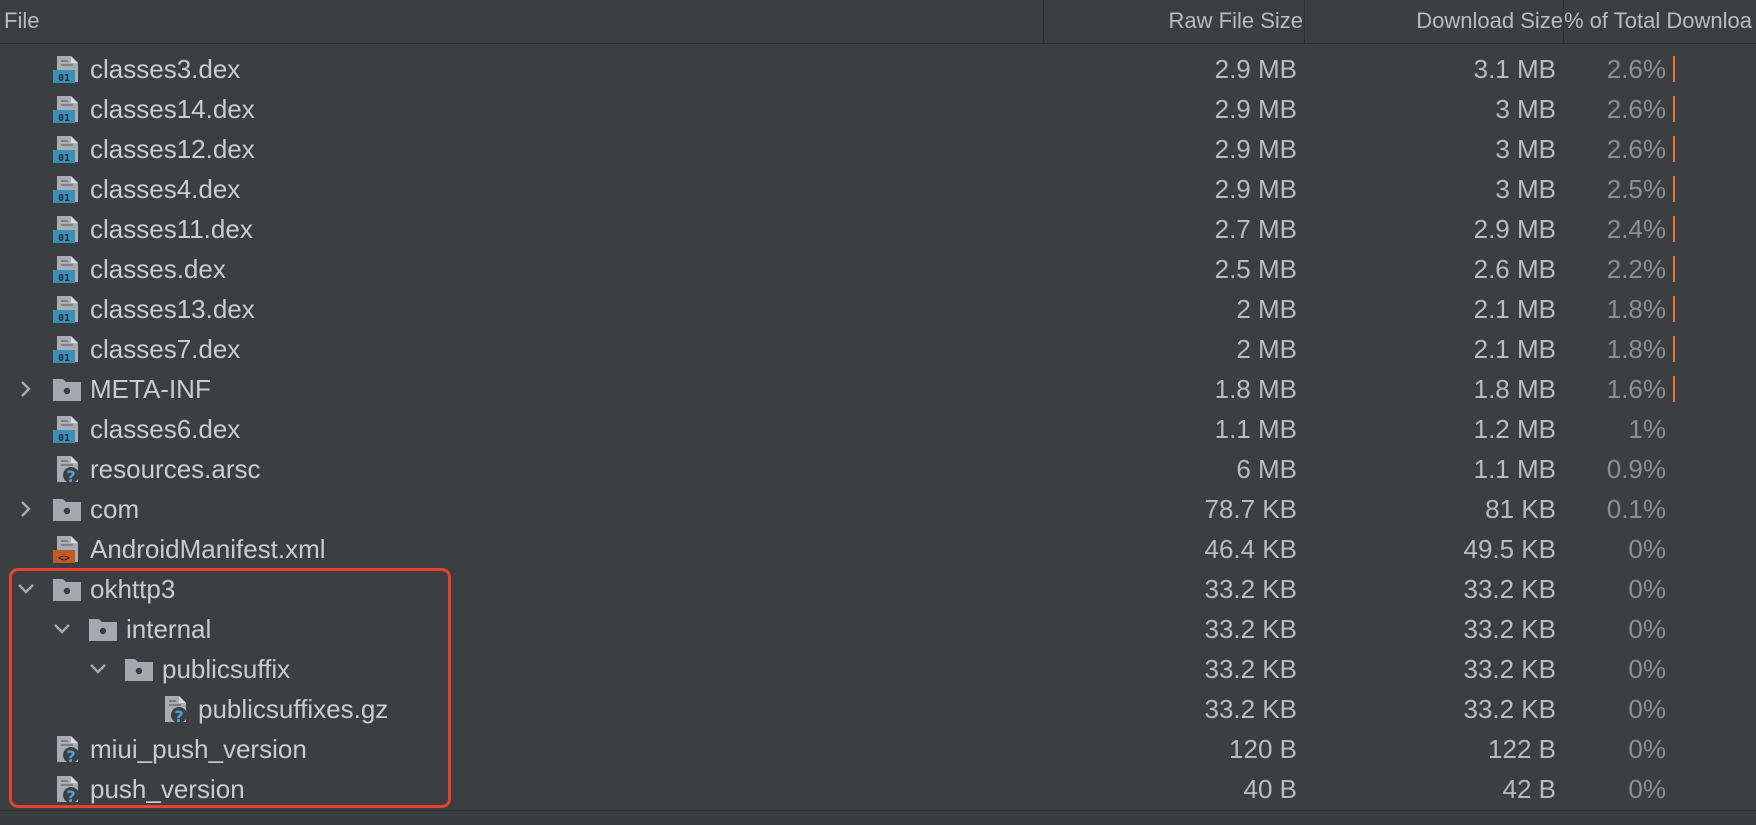  I want to click on table-row: 01 classes12.dex 2.9 MB 3 MB 2.6%, so click(878, 149).